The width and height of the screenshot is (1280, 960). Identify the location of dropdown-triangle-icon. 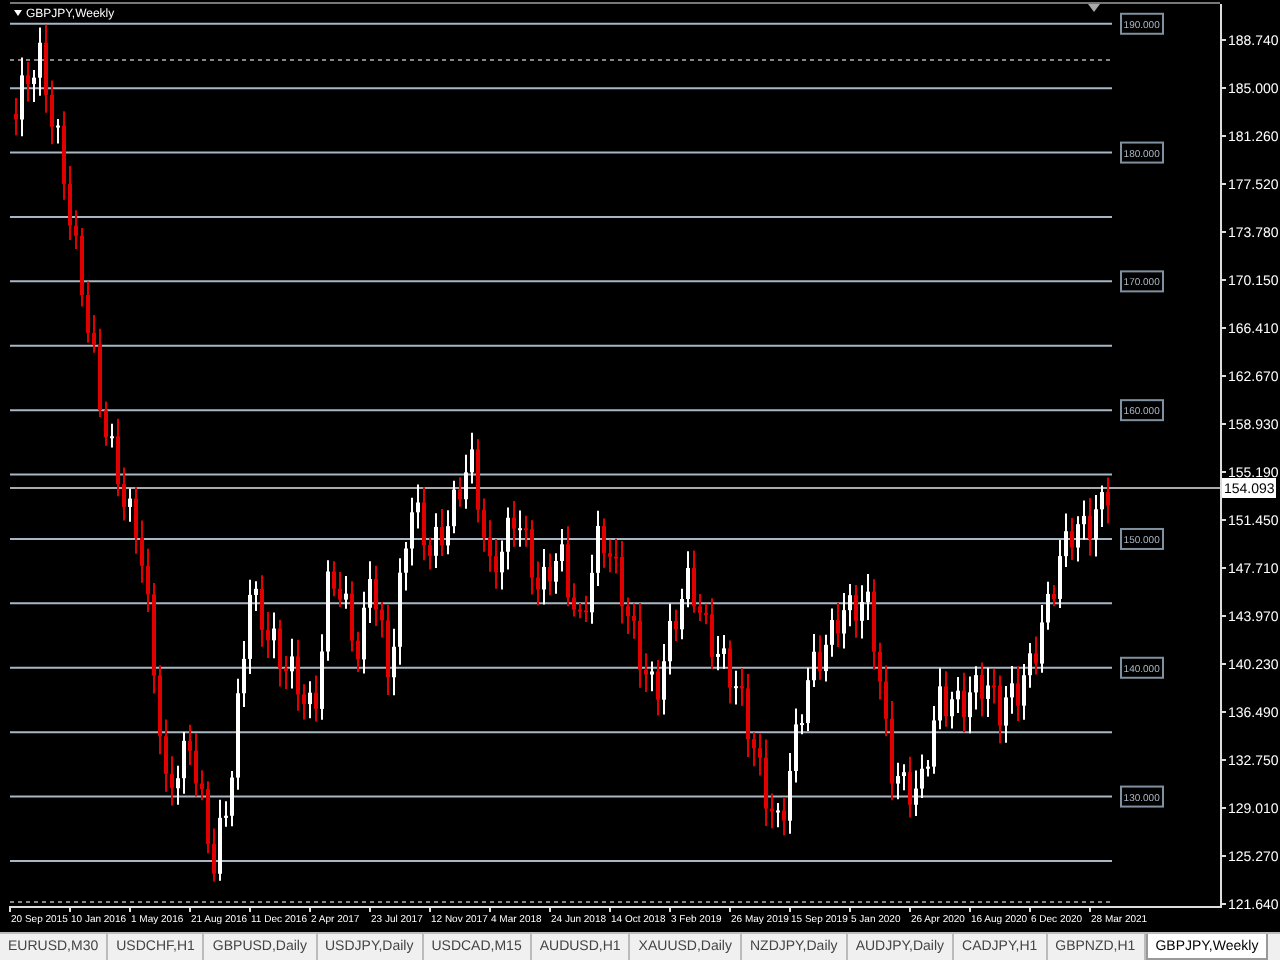
(18, 13).